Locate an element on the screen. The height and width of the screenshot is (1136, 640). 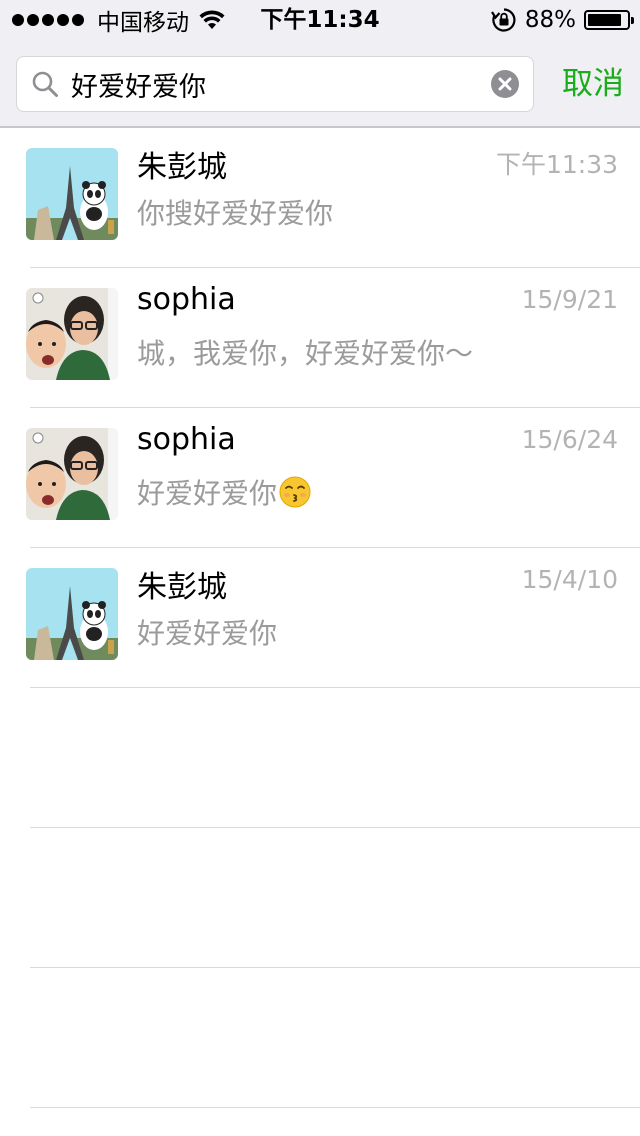
clear-search-button is located at coordinates (505, 84).